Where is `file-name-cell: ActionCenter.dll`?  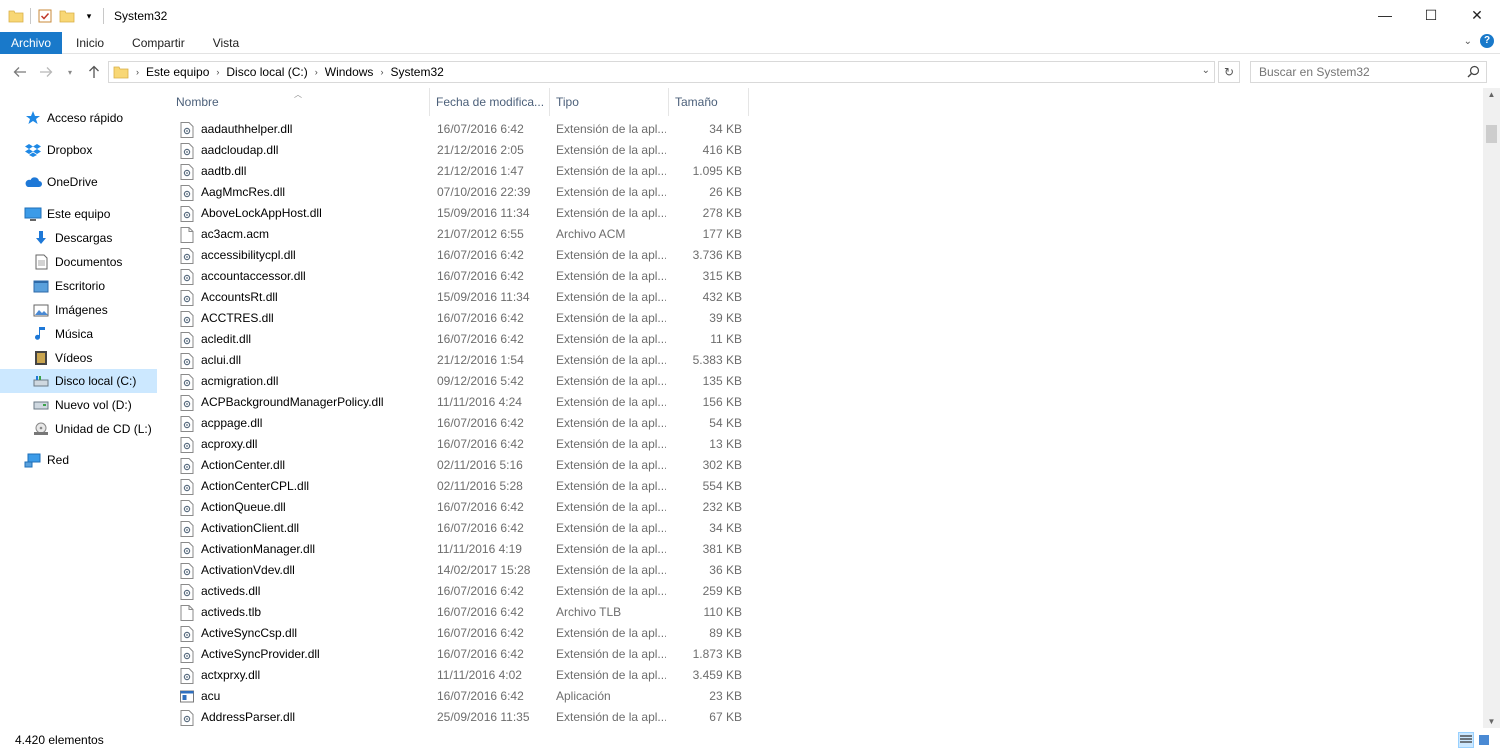 file-name-cell: ActionCenter.dll is located at coordinates (305, 465).